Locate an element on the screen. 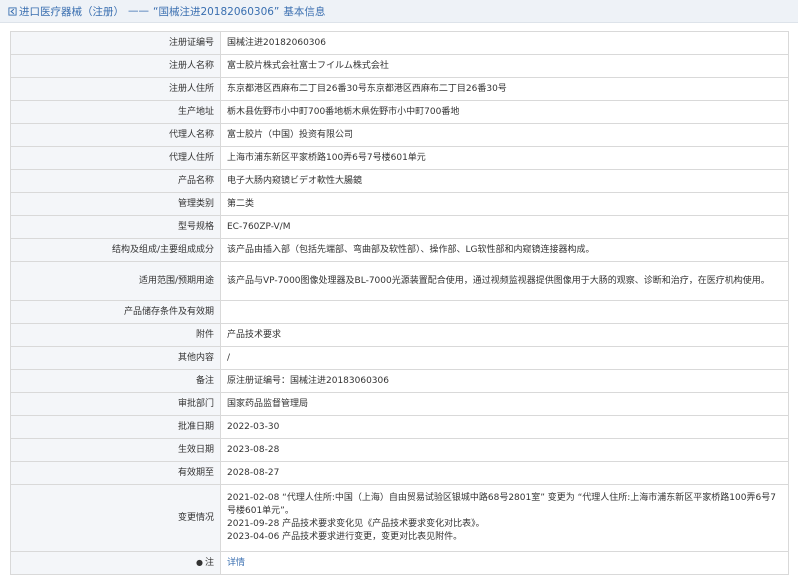 The height and width of the screenshot is (582, 798). field-value: 详情 is located at coordinates (504, 563).